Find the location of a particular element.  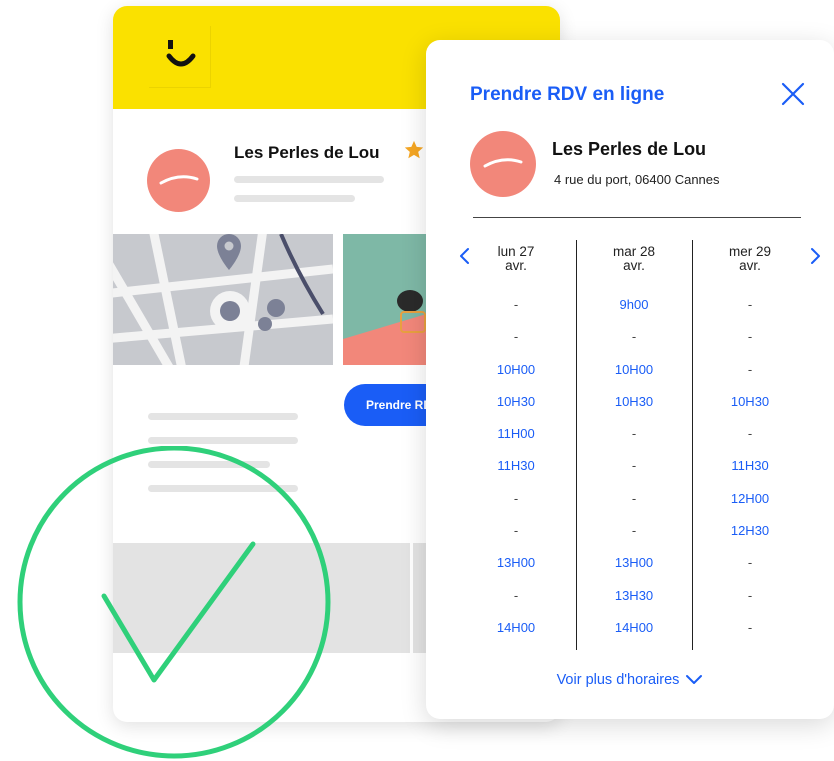

modal-title: Prendre RDV en ligne is located at coordinates (567, 94).